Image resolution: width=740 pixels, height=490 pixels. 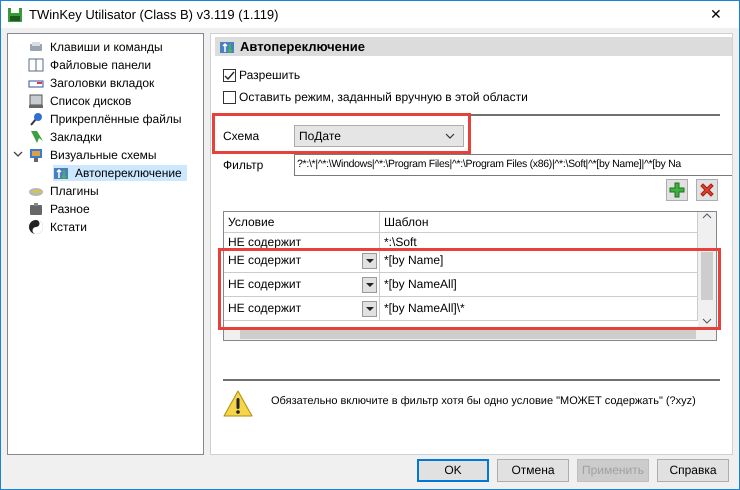 I want to click on floppy-icon, so click(x=15, y=14).